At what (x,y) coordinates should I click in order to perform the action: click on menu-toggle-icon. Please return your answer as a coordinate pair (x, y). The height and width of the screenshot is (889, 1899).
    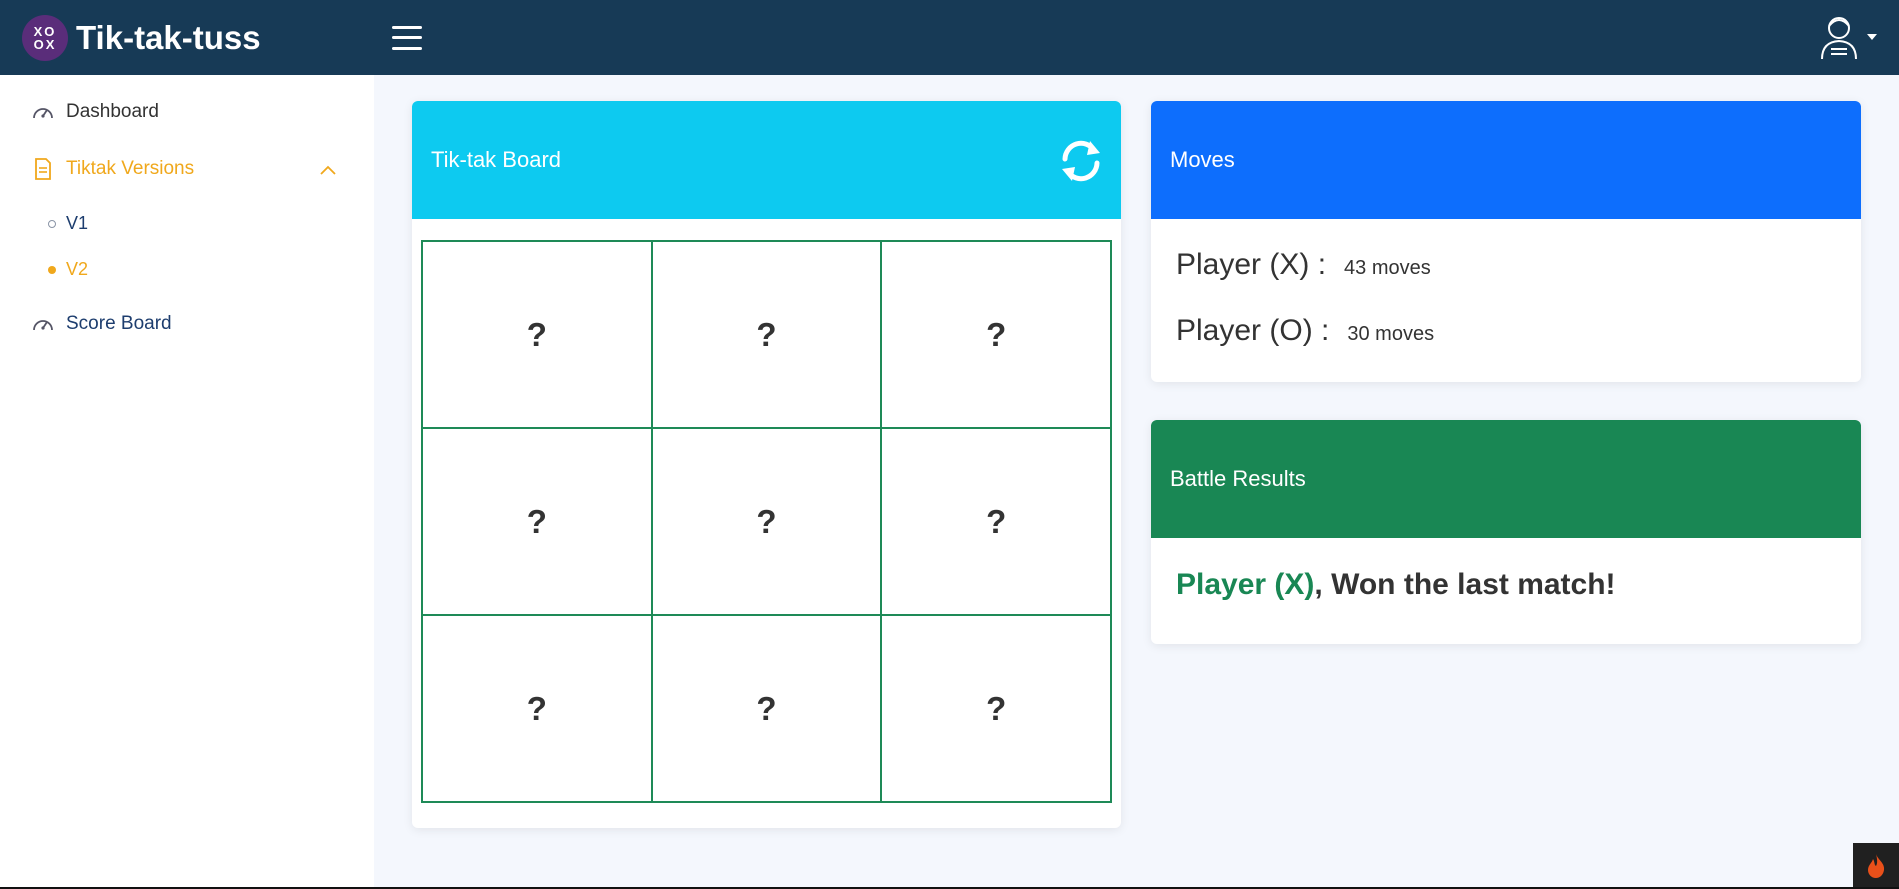
    Looking at the image, I should click on (407, 37).